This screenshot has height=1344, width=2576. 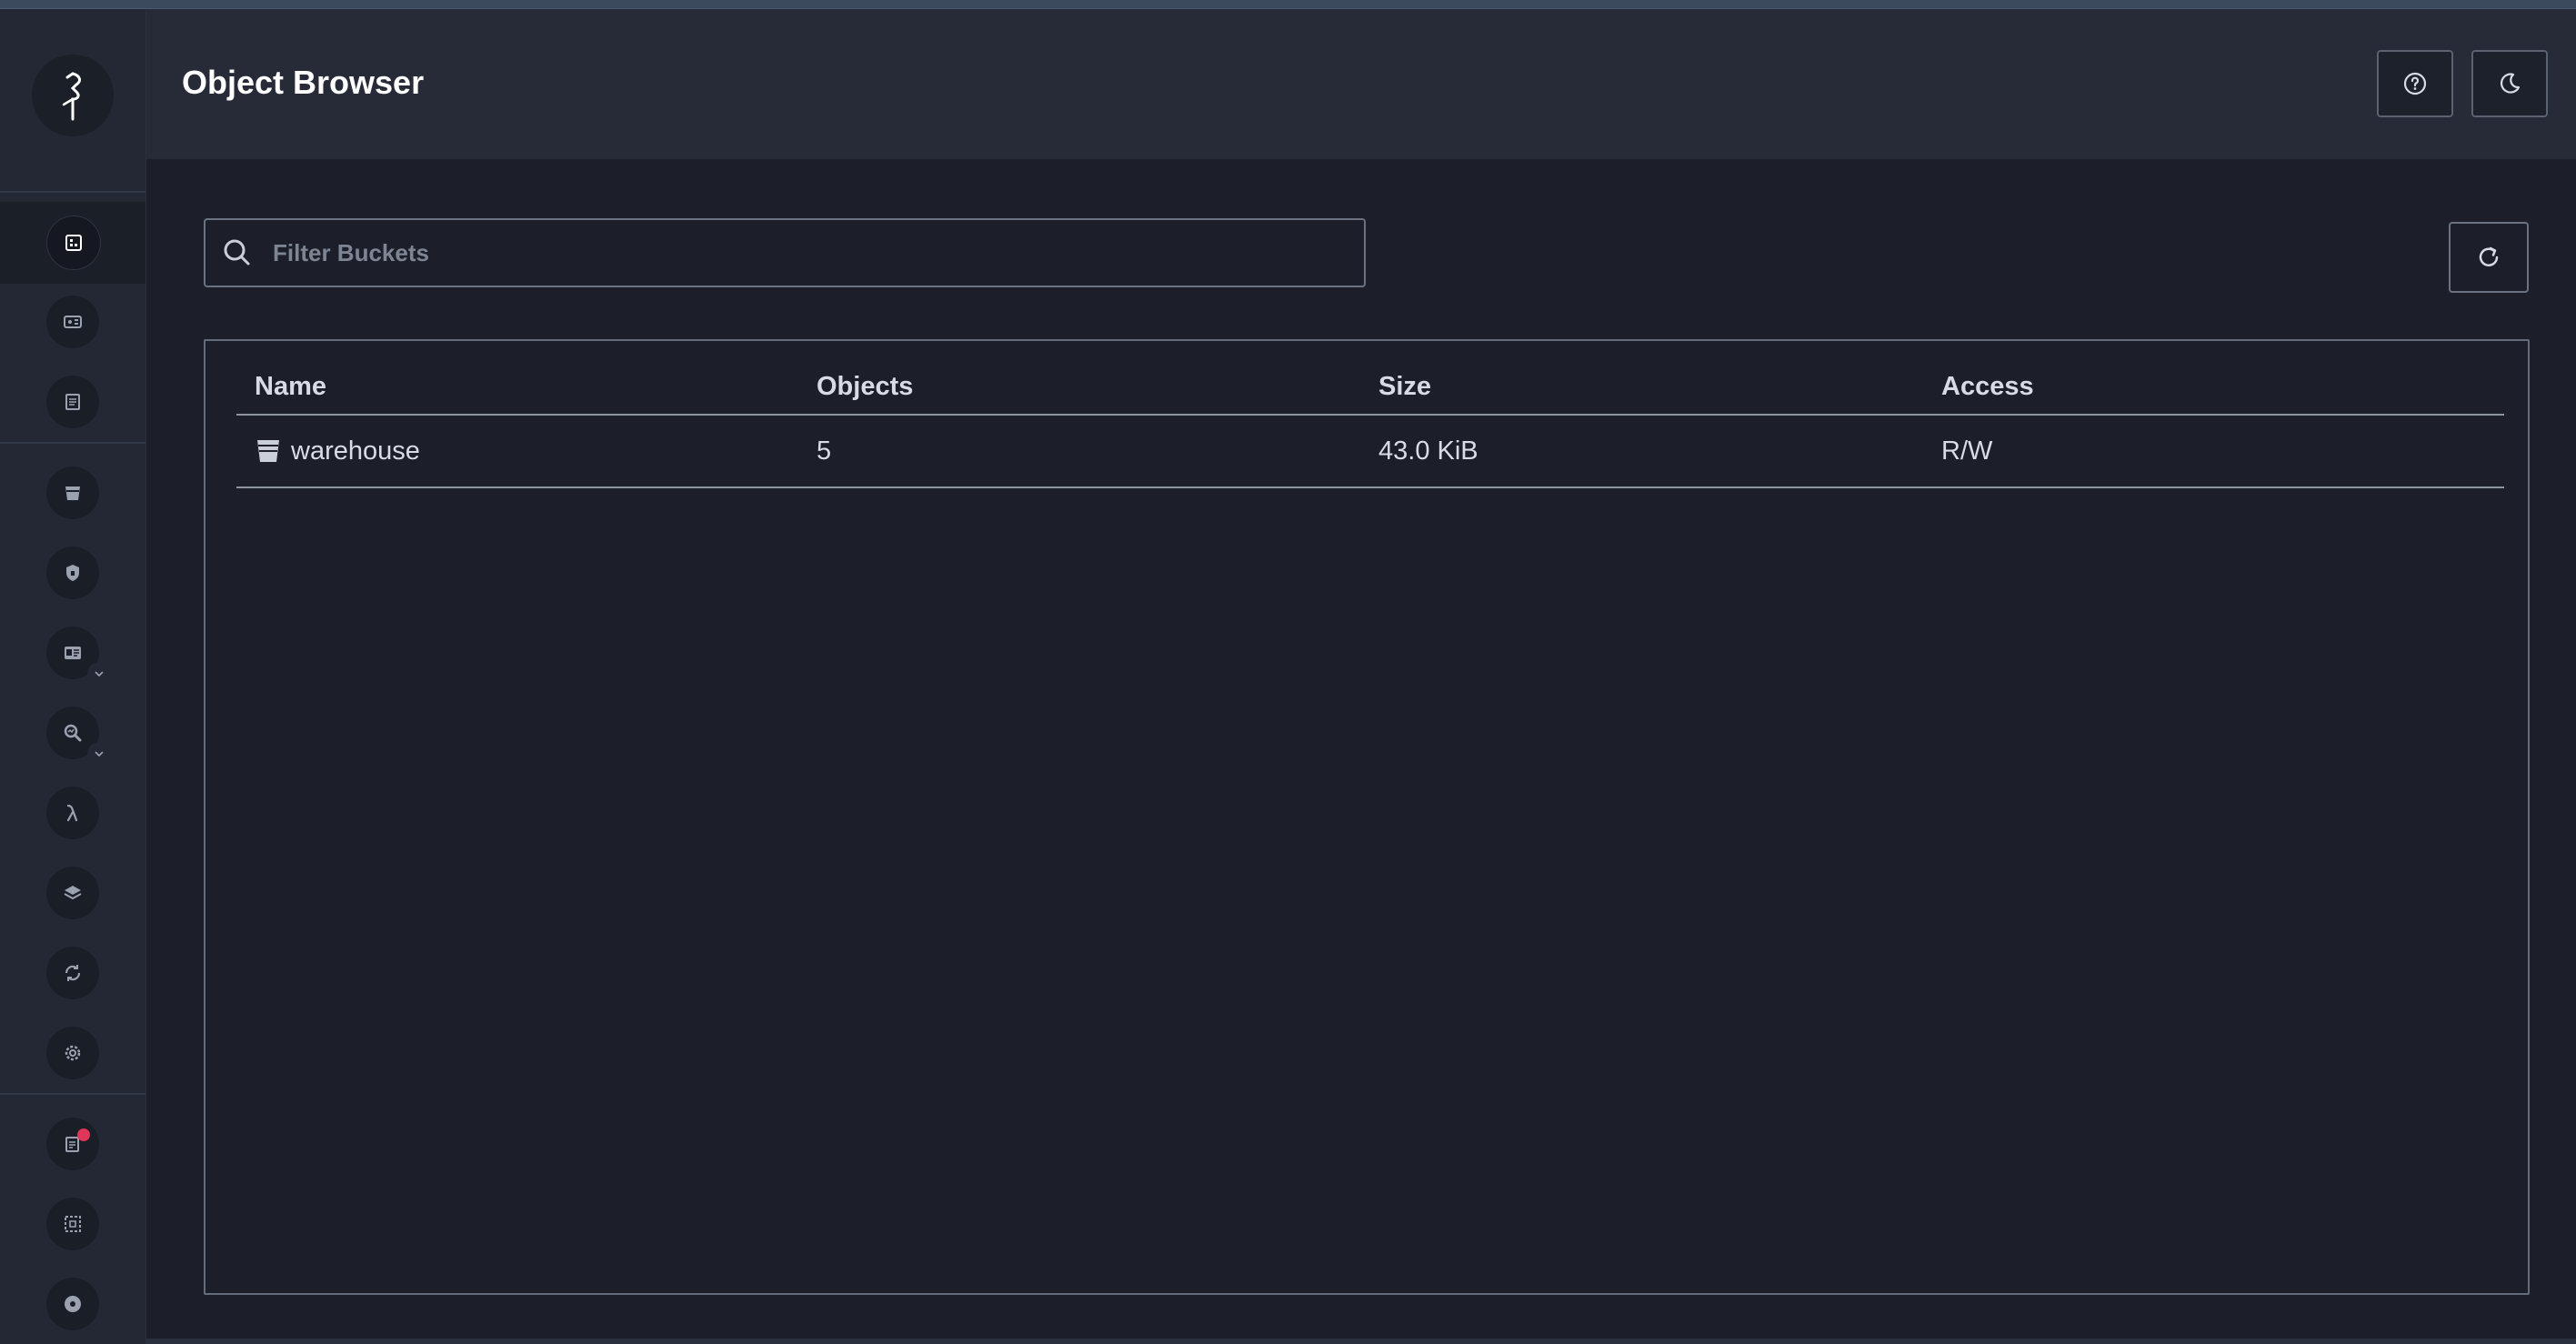 I want to click on window-top-bar, so click(x=1288, y=4).